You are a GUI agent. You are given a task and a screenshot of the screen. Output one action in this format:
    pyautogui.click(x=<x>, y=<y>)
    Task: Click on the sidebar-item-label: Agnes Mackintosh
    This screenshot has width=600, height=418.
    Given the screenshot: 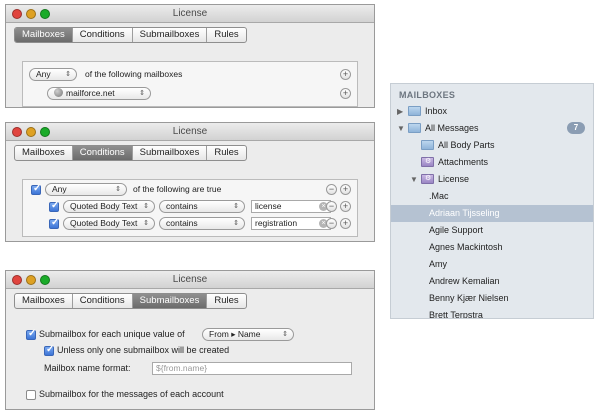 What is the action you would take?
    pyautogui.click(x=466, y=247)
    